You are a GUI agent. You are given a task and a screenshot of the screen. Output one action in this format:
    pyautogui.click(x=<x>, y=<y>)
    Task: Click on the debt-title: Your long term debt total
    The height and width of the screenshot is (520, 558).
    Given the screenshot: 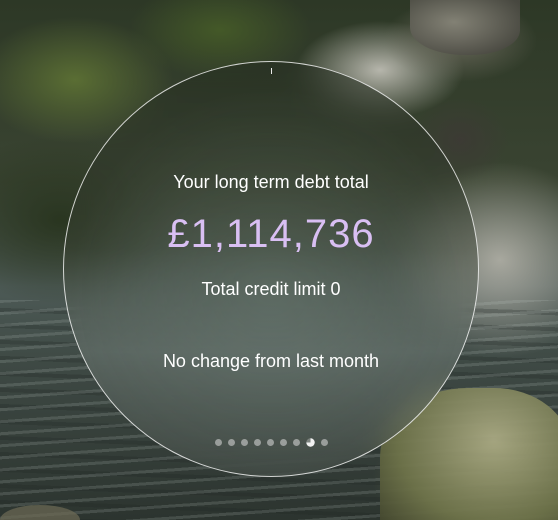 What is the action you would take?
    pyautogui.click(x=271, y=182)
    